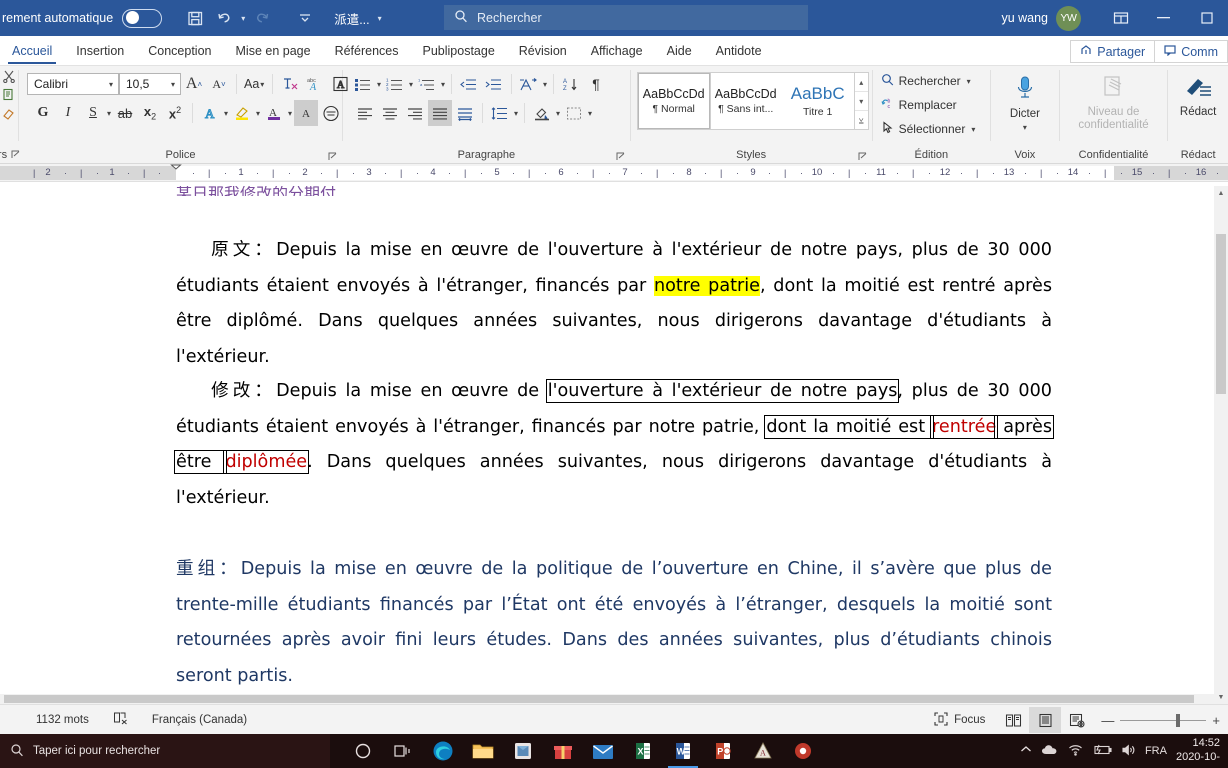 The image size is (1228, 768). I want to click on clear-formatting-icon, so click(290, 84).